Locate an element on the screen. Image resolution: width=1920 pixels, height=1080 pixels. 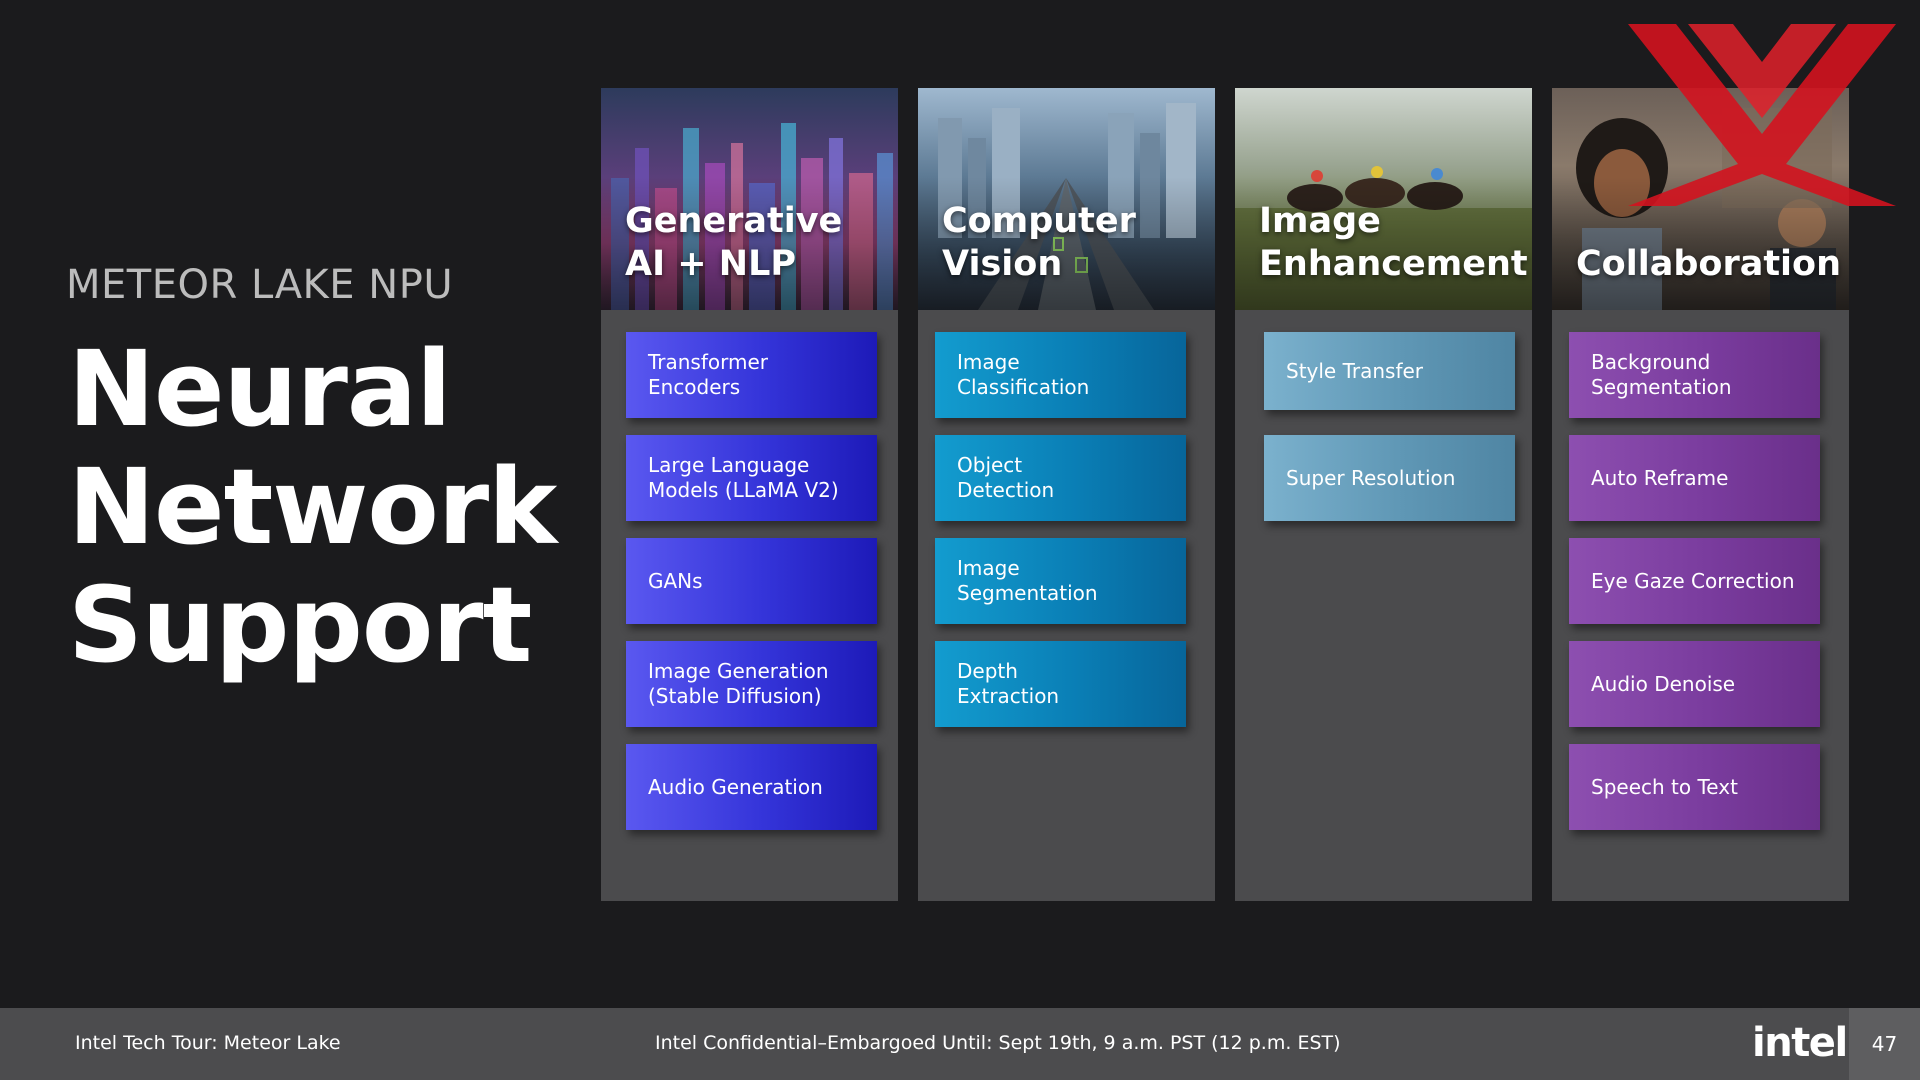
item-transformer-encoders: Transformer Encoders is located at coordinates (751, 375).